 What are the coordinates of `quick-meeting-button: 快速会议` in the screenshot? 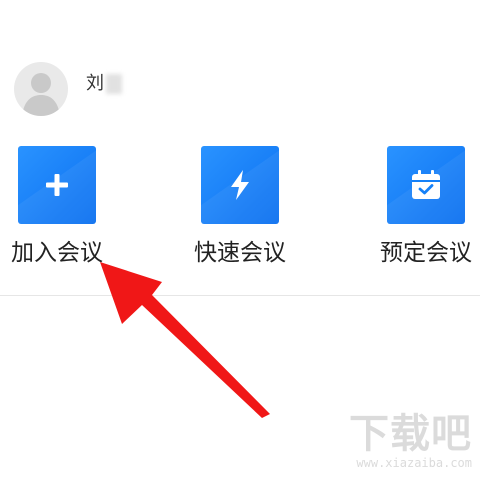 It's located at (240, 206).